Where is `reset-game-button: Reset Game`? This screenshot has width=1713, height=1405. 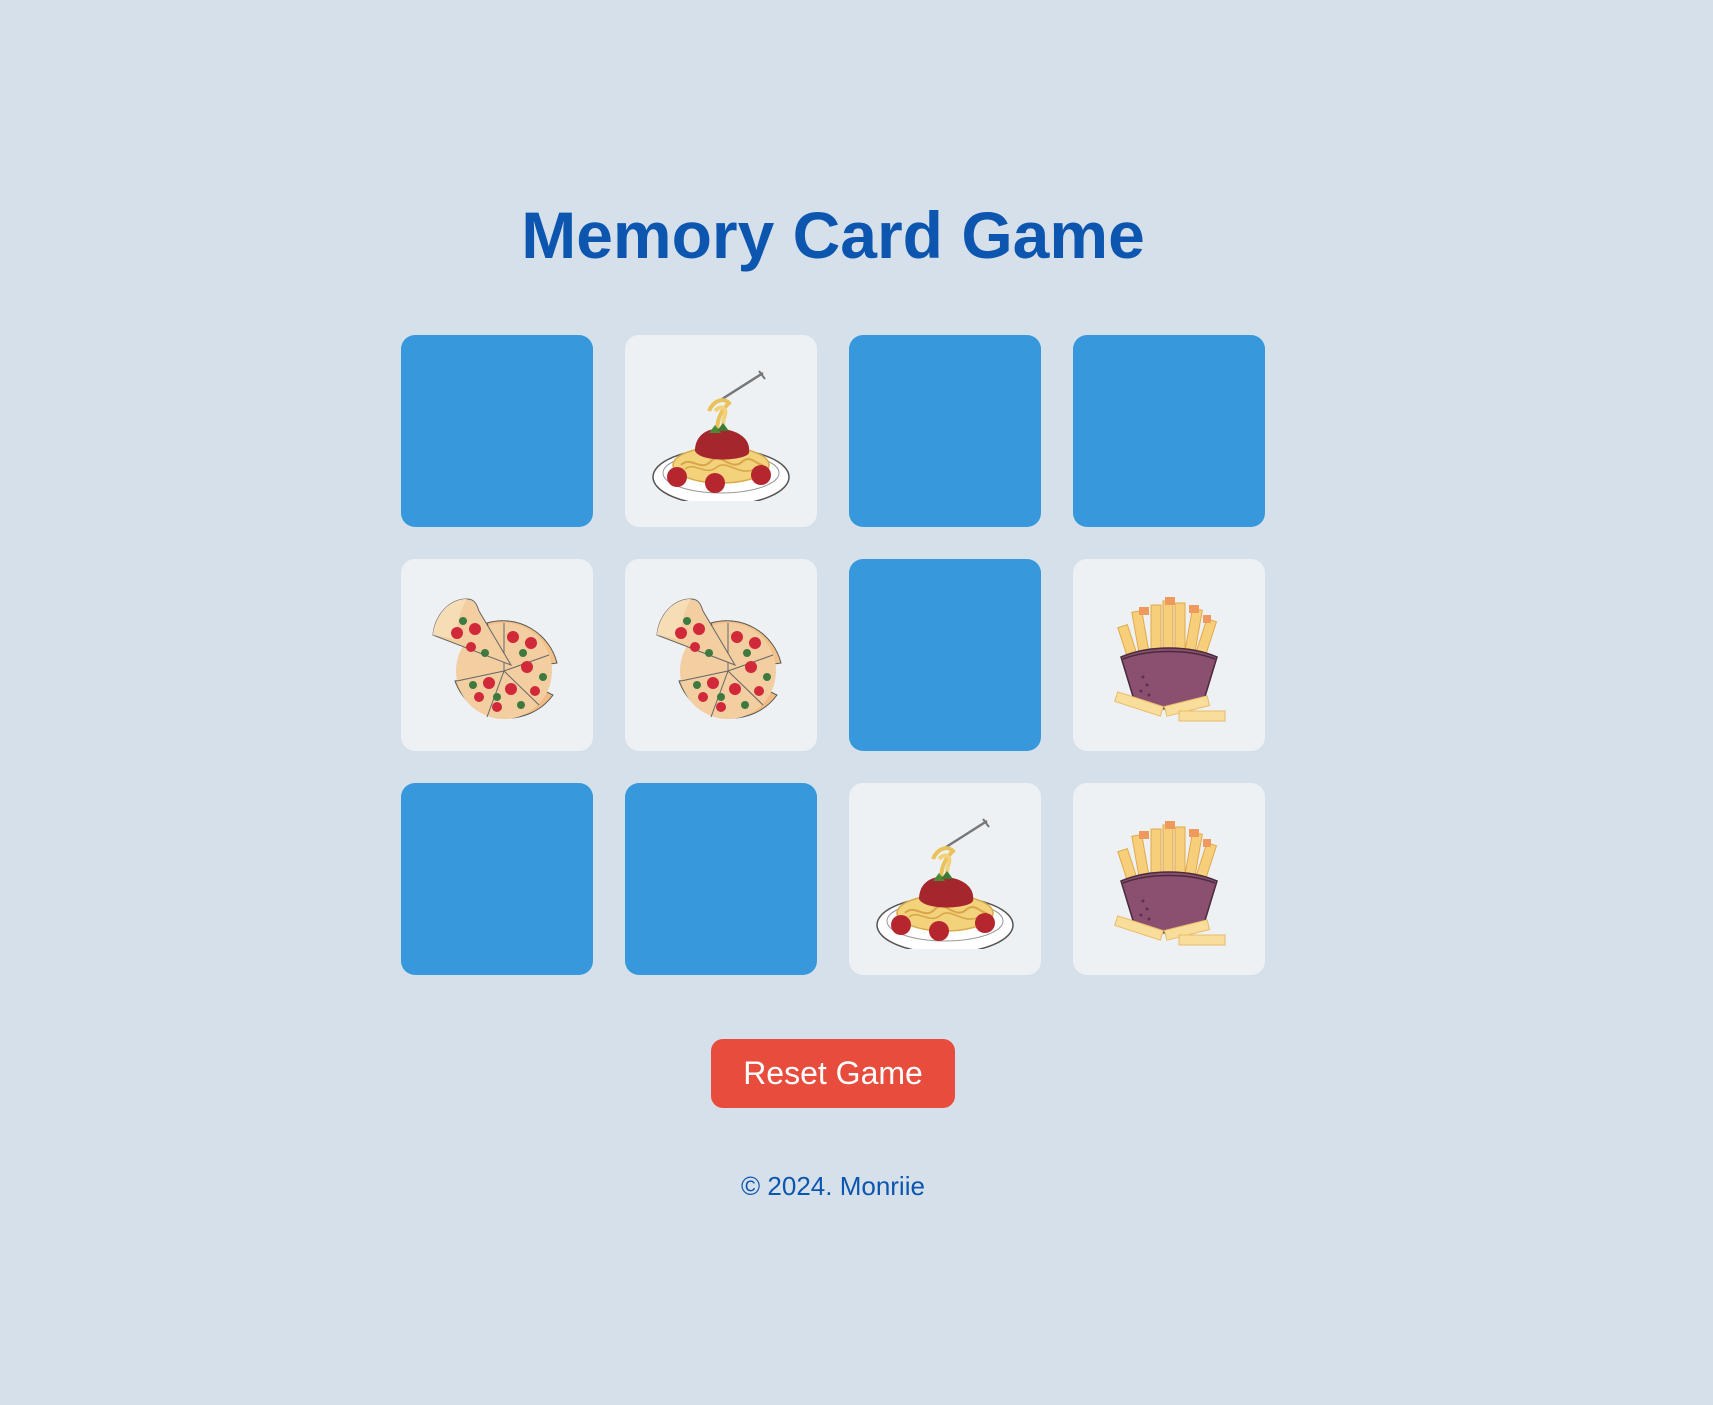 reset-game-button: Reset Game is located at coordinates (833, 1073).